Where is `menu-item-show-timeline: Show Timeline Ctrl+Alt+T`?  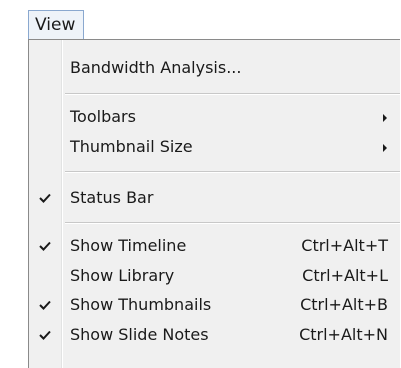
menu-item-show-timeline: Show Timeline Ctrl+Alt+T is located at coordinates (214, 246).